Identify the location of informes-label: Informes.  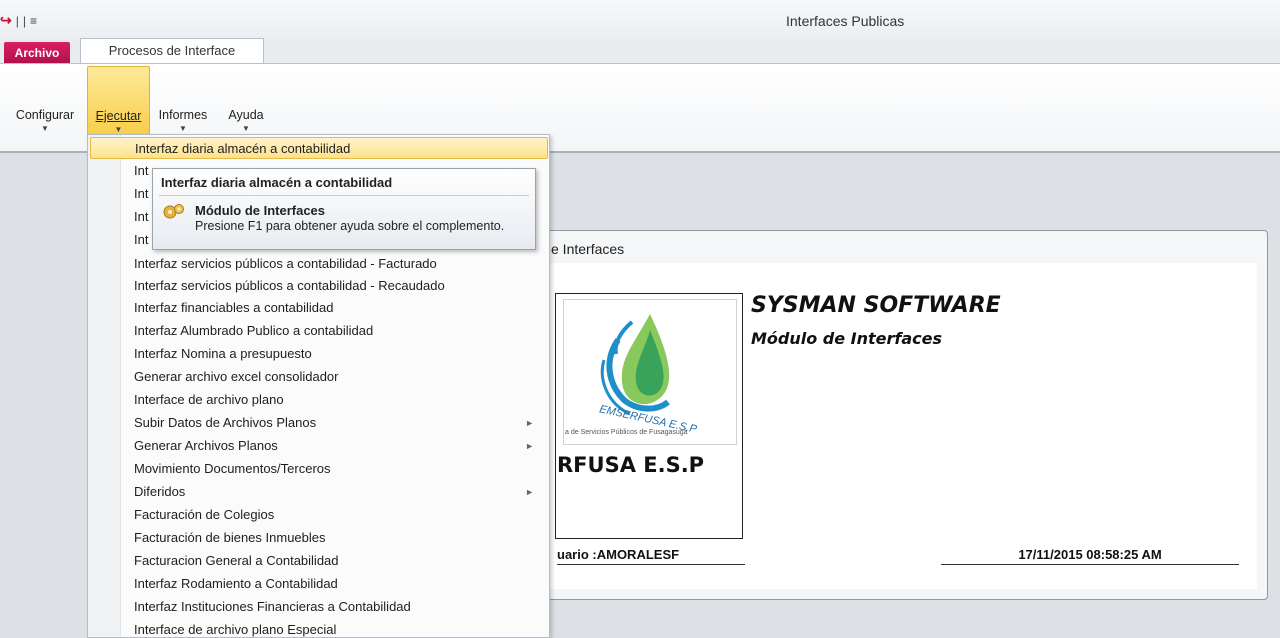
(183, 115).